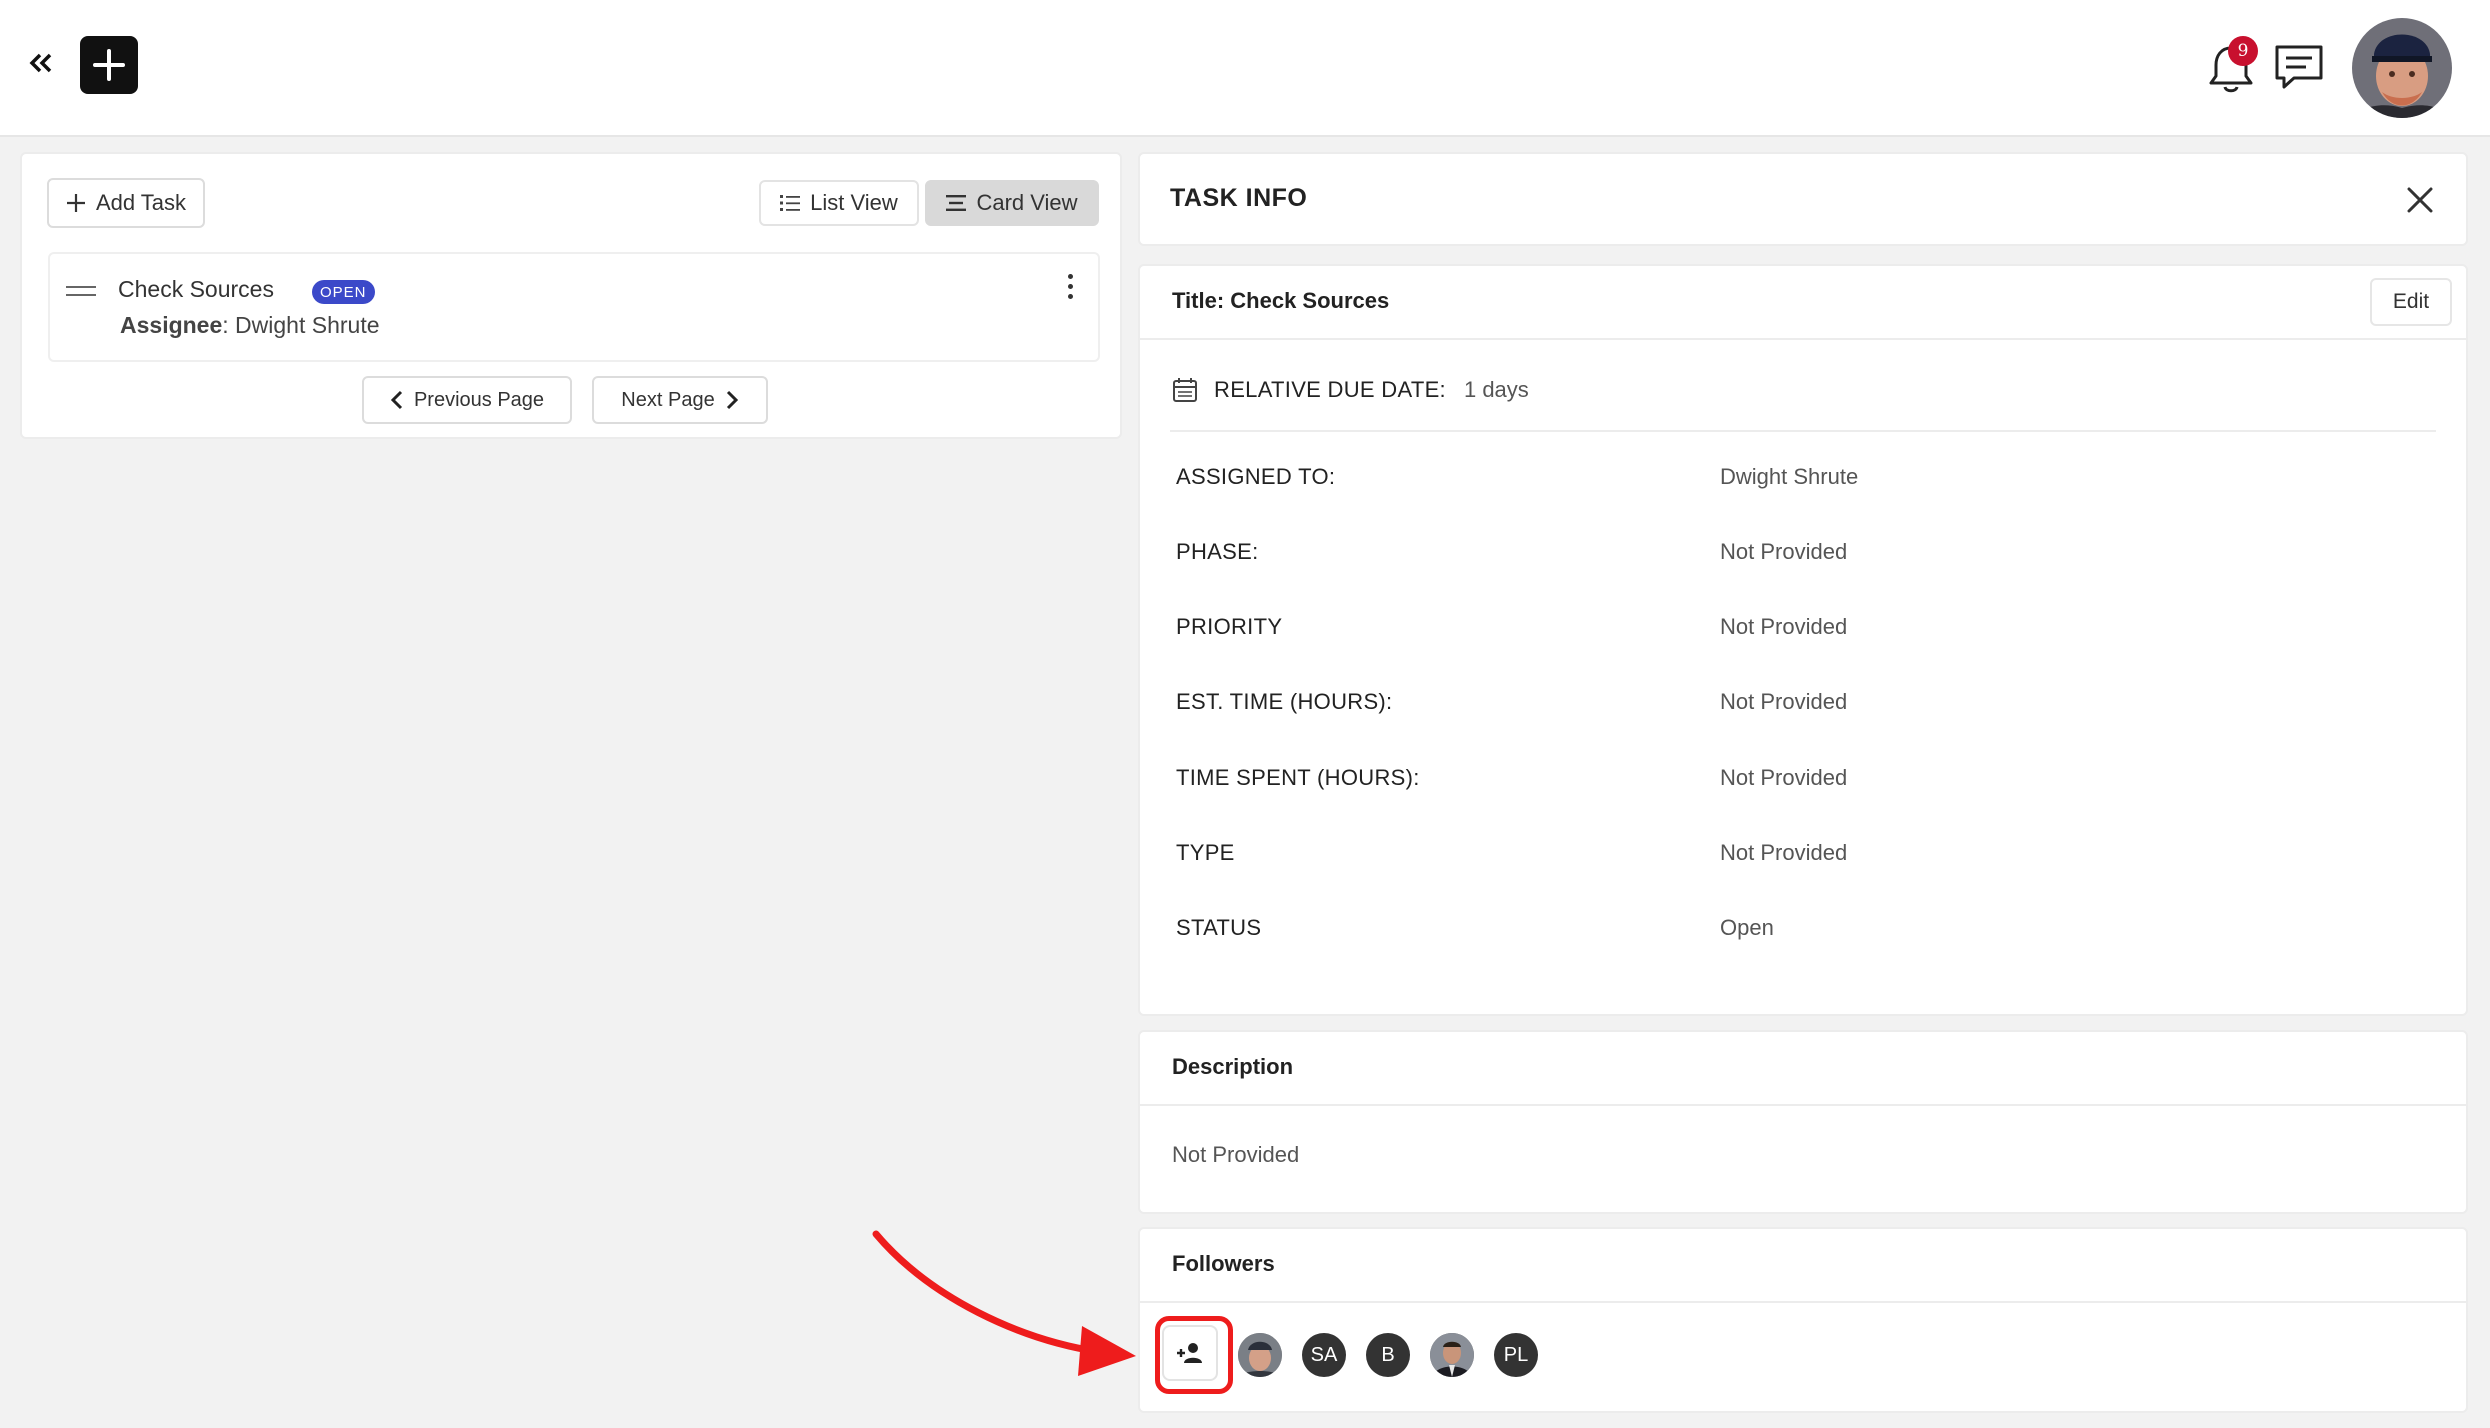 This screenshot has width=2490, height=1428. I want to click on notification-count-badge: 9, so click(2243, 51).